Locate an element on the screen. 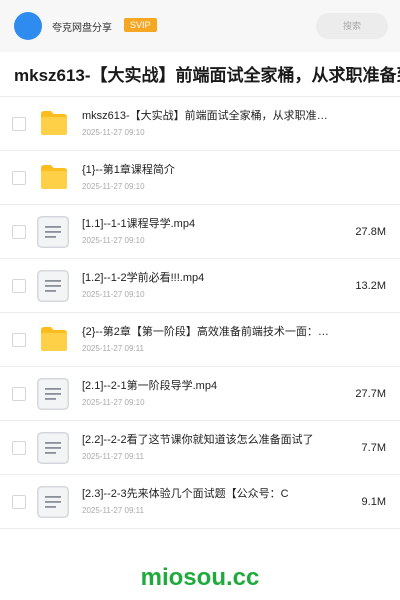  file-name: {2}--第2章【第一阶段】高效准备前端技术一面：匹配技术栈 is located at coordinates (206, 332).